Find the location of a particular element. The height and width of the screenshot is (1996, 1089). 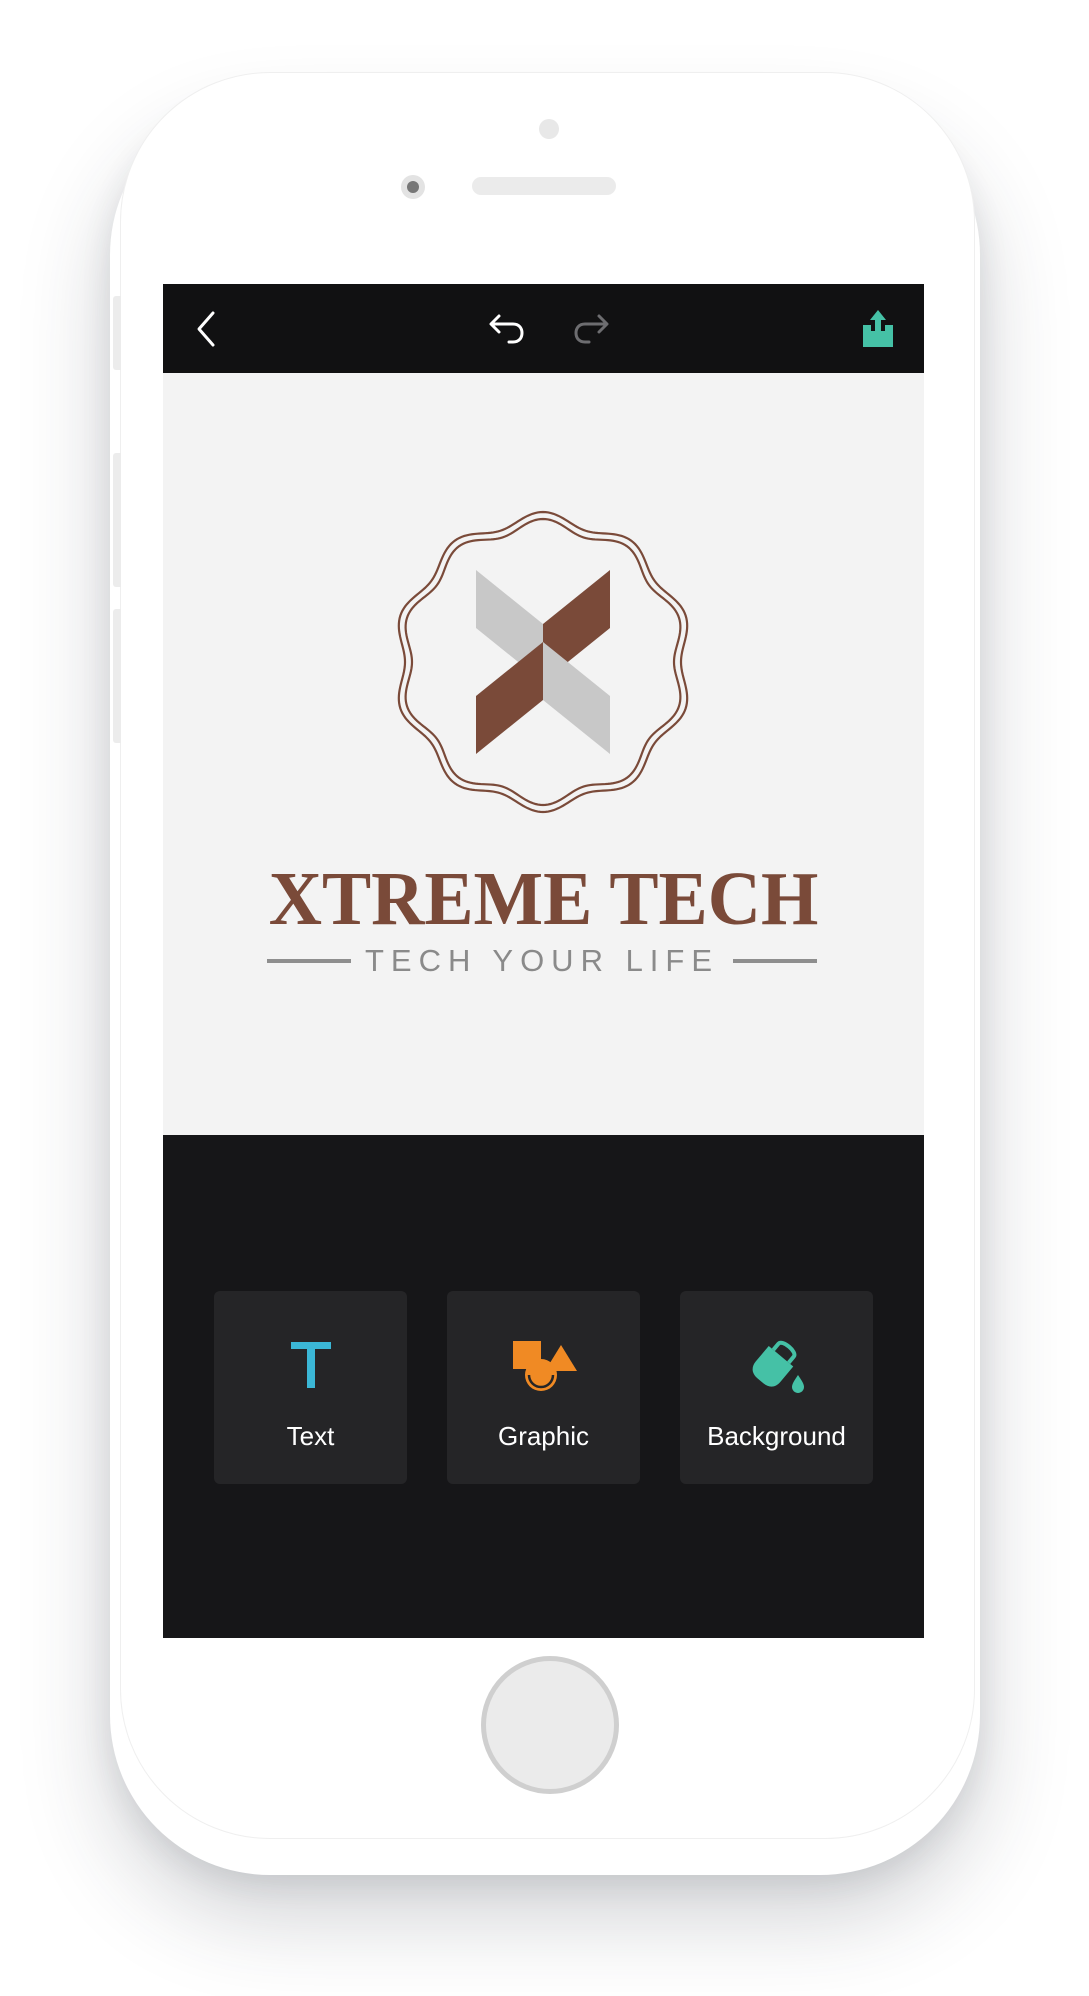

earpiece-speaker is located at coordinates (544, 186).